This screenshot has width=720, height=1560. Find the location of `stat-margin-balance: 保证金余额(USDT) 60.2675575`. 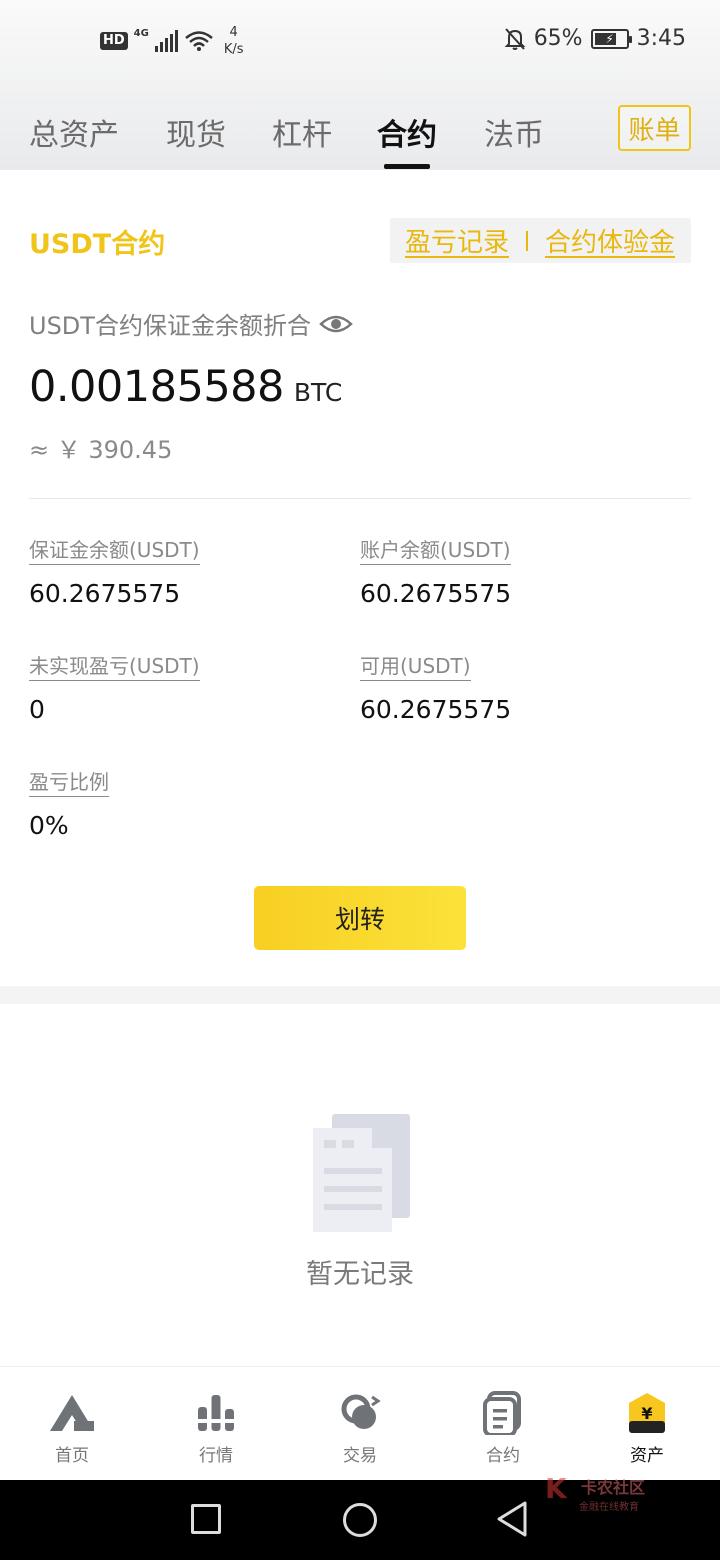

stat-margin-balance: 保证金余额(USDT) 60.2675575 is located at coordinates (114, 571).